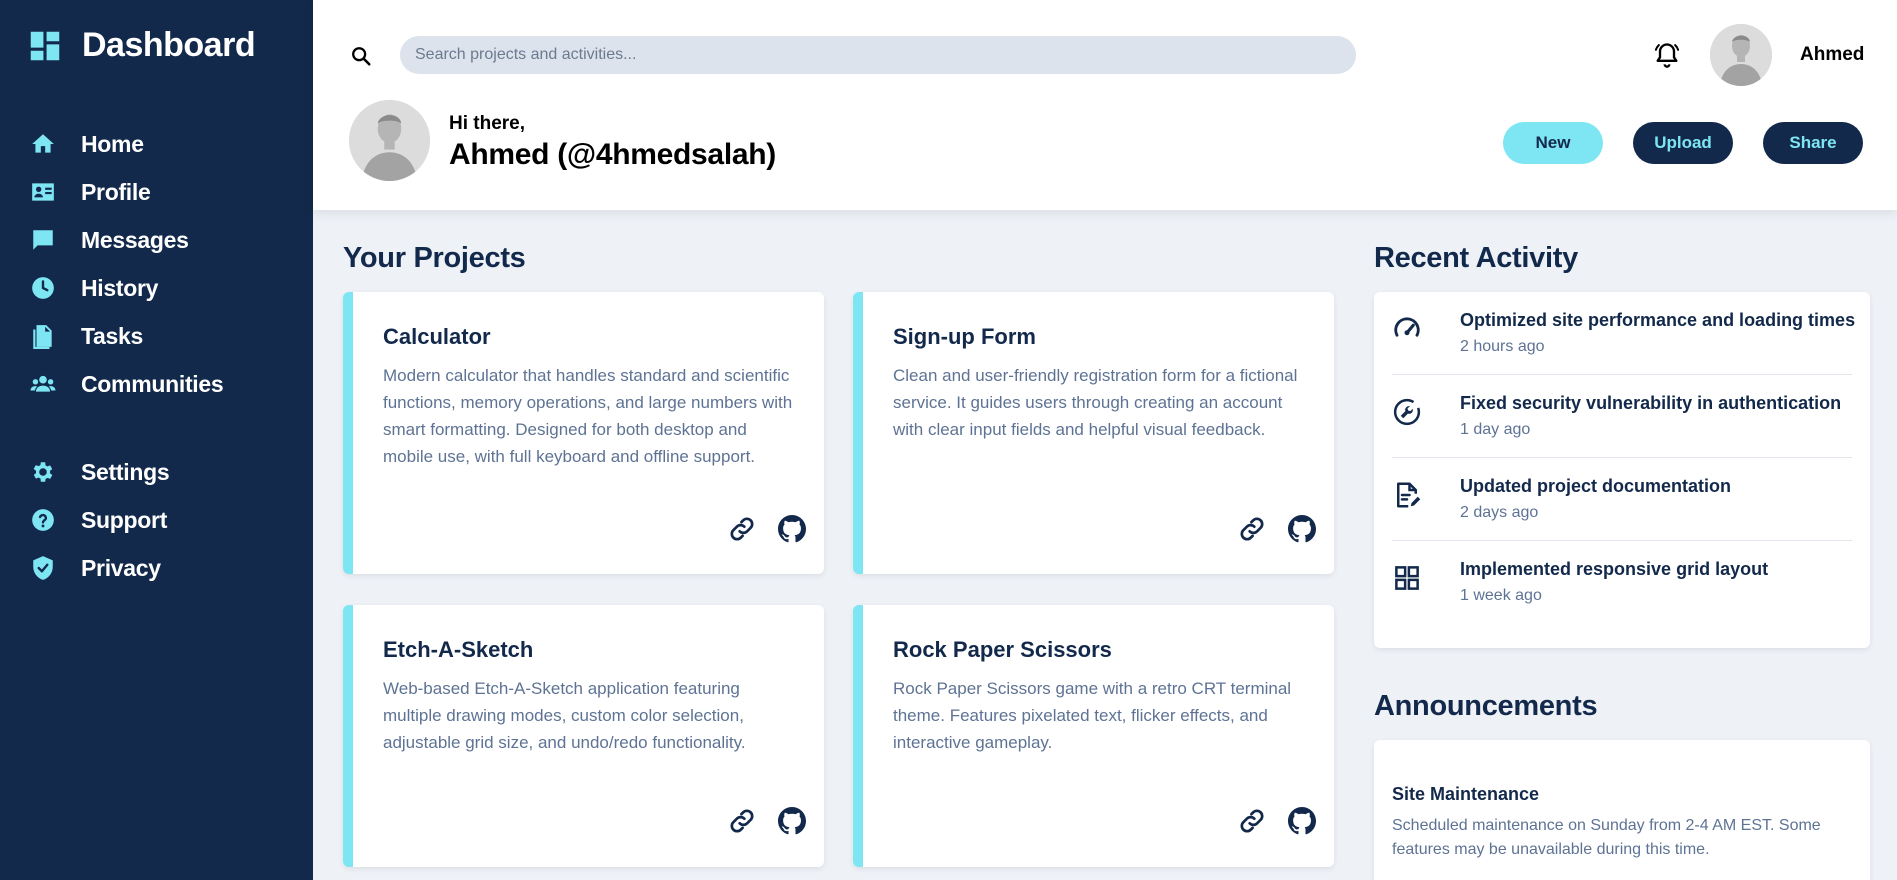 This screenshot has height=880, width=1897. What do you see at coordinates (1502, 346) in the screenshot?
I see `activity-time: 2 hours ago` at bounding box center [1502, 346].